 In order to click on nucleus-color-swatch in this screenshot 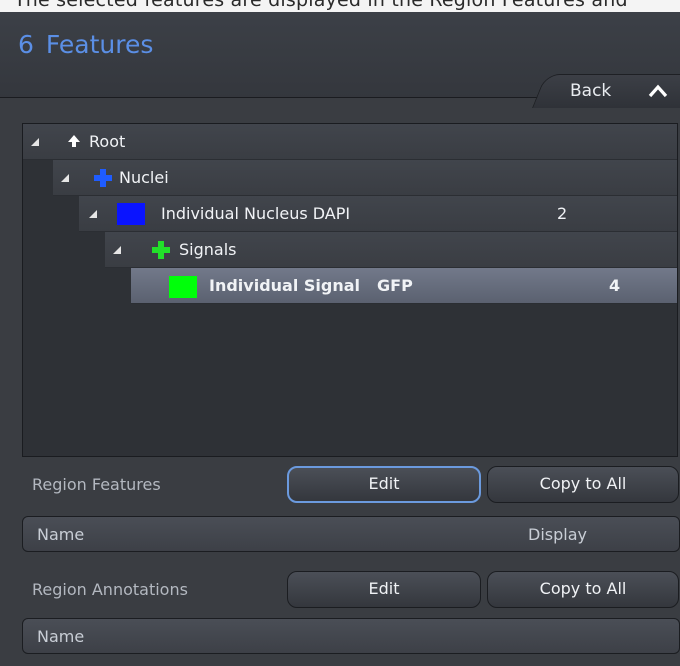, I will do `click(131, 214)`.